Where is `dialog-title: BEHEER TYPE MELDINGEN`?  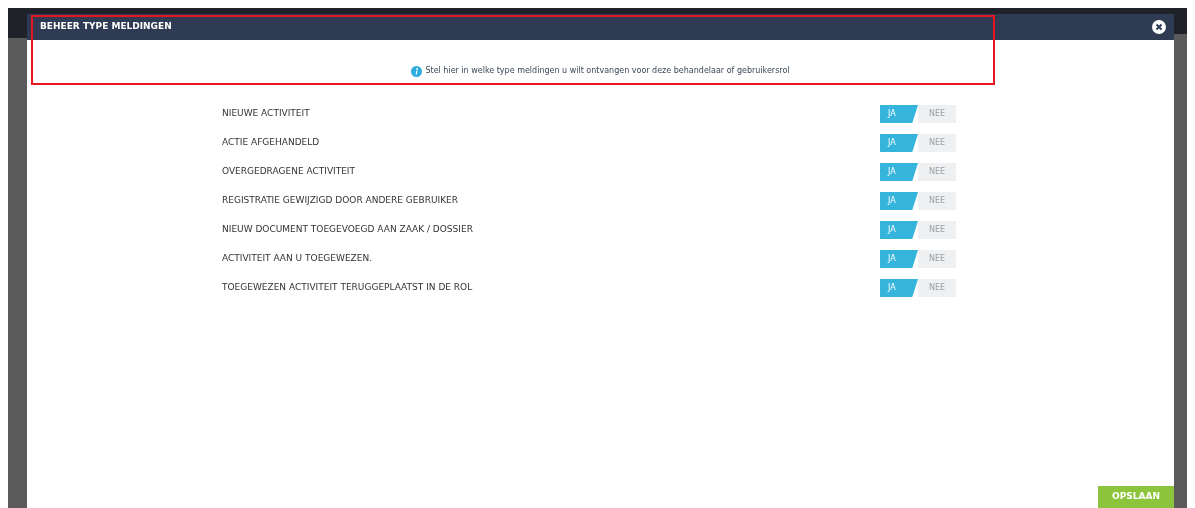 dialog-title: BEHEER TYPE MELDINGEN is located at coordinates (106, 27).